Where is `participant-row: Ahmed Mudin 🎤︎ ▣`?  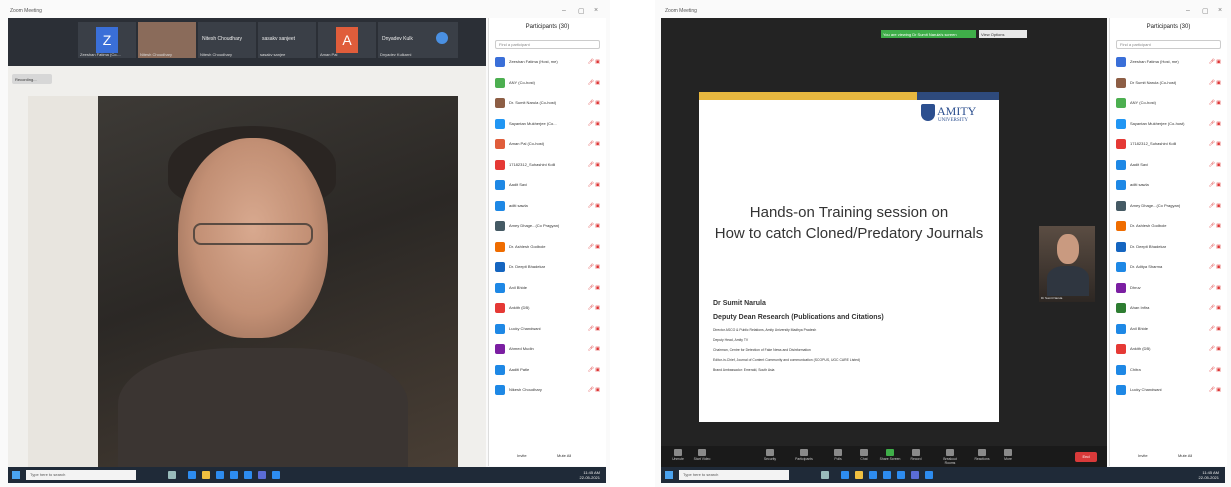 participant-row: Ahmed Mudin 🎤︎ ▣ is located at coordinates (547, 350).